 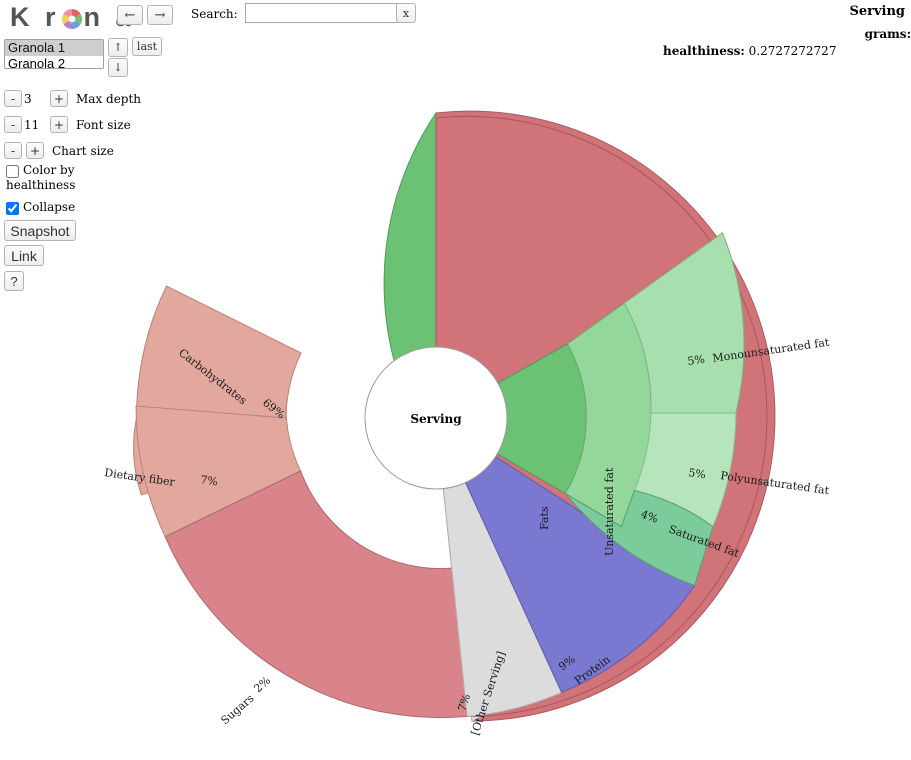 I want to click on chart-center-label: Serving, so click(x=436, y=419).